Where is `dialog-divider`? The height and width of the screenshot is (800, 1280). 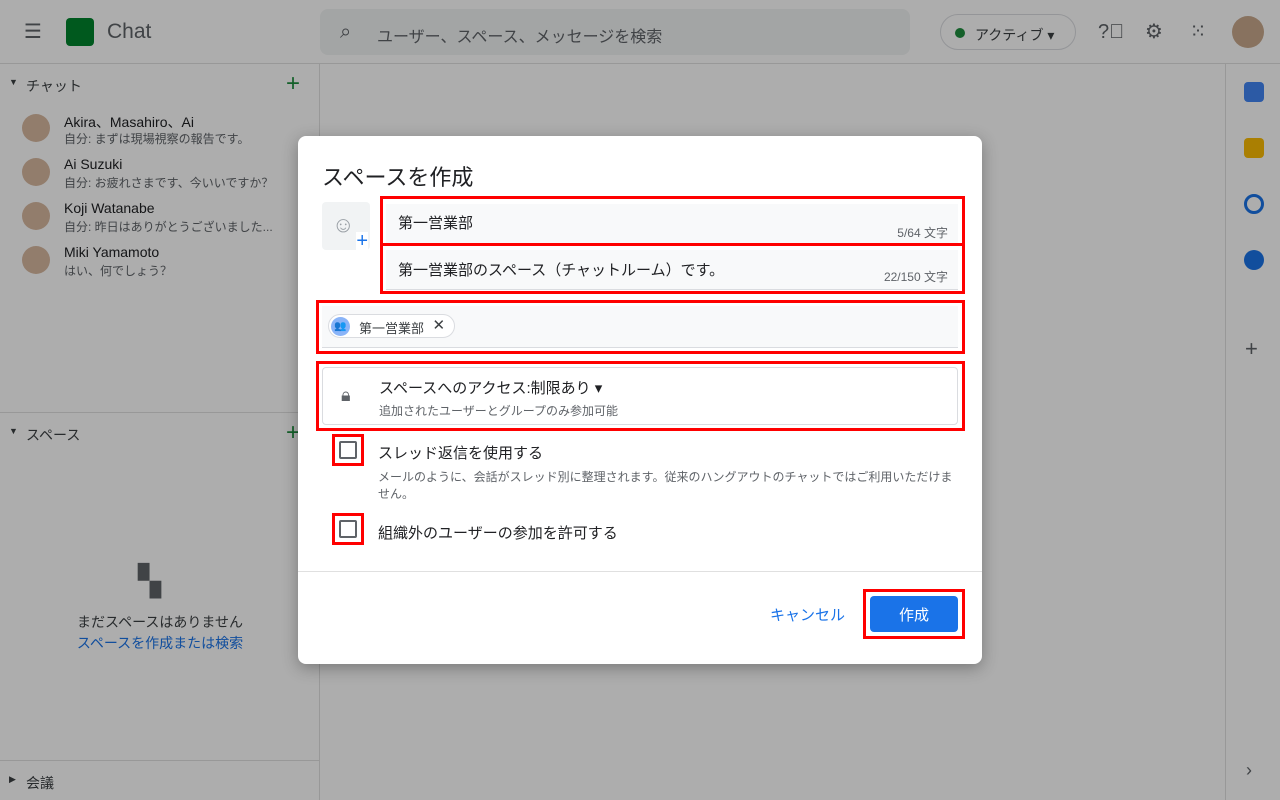
dialog-divider is located at coordinates (640, 571).